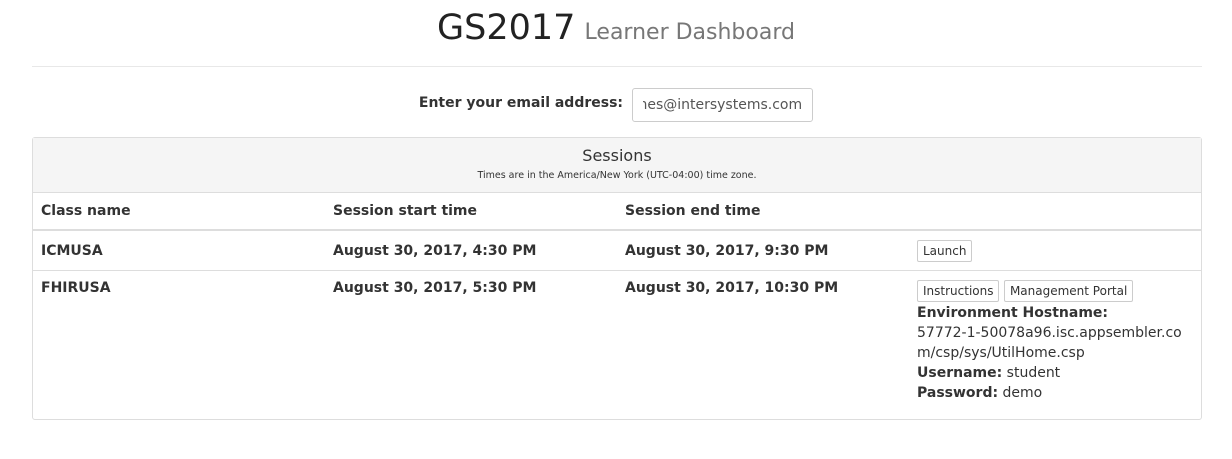 The image size is (1232, 459). Describe the element at coordinates (521, 103) in the screenshot. I see `email-label: Enter your email address:` at that location.